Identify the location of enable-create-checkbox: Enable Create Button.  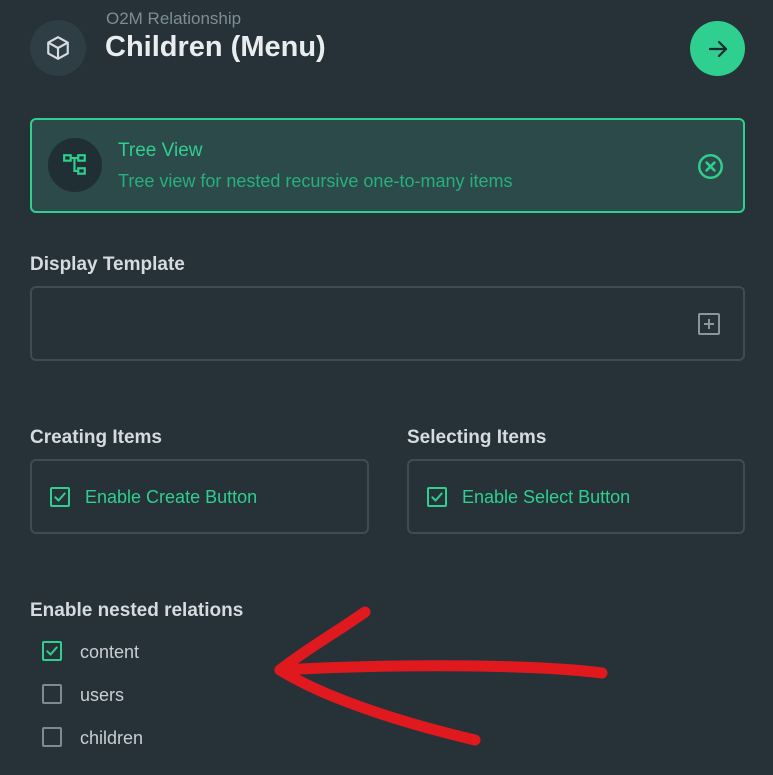
(199, 496).